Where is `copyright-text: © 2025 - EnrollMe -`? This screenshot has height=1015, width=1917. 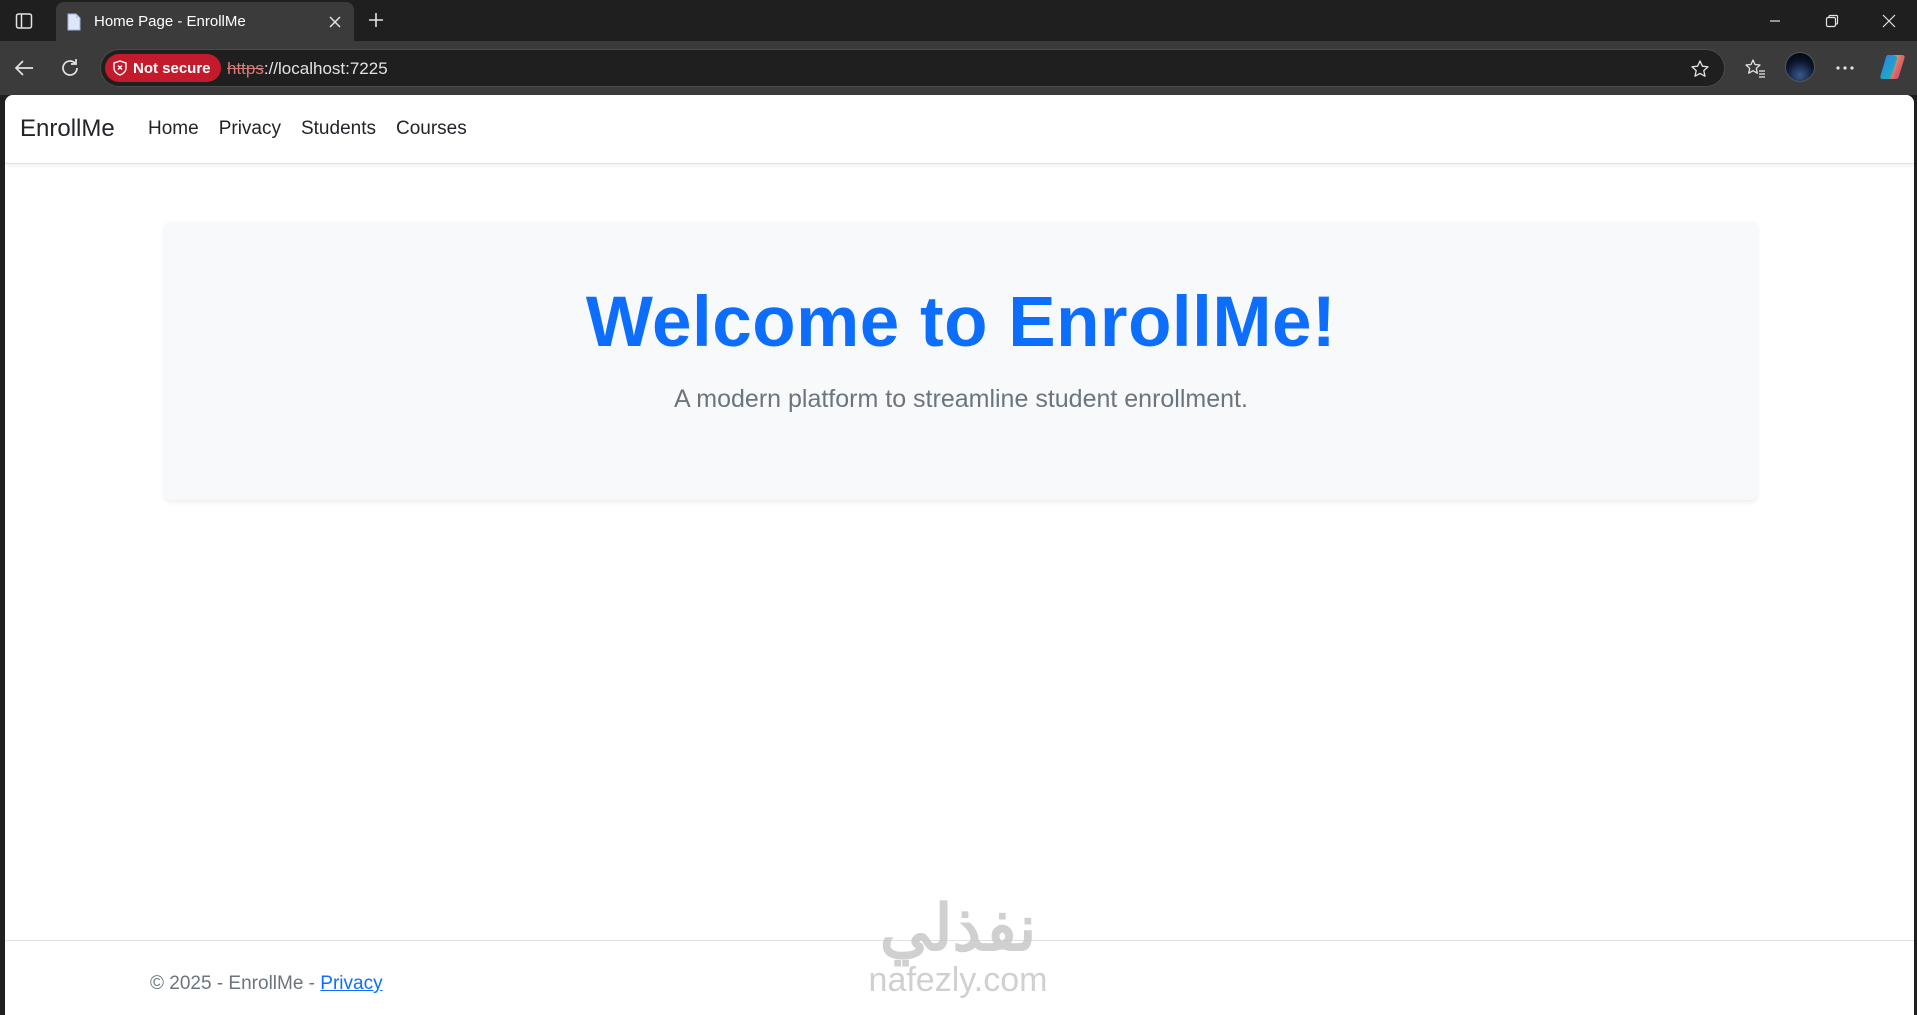
copyright-text: © 2025 - EnrollMe - is located at coordinates (235, 983).